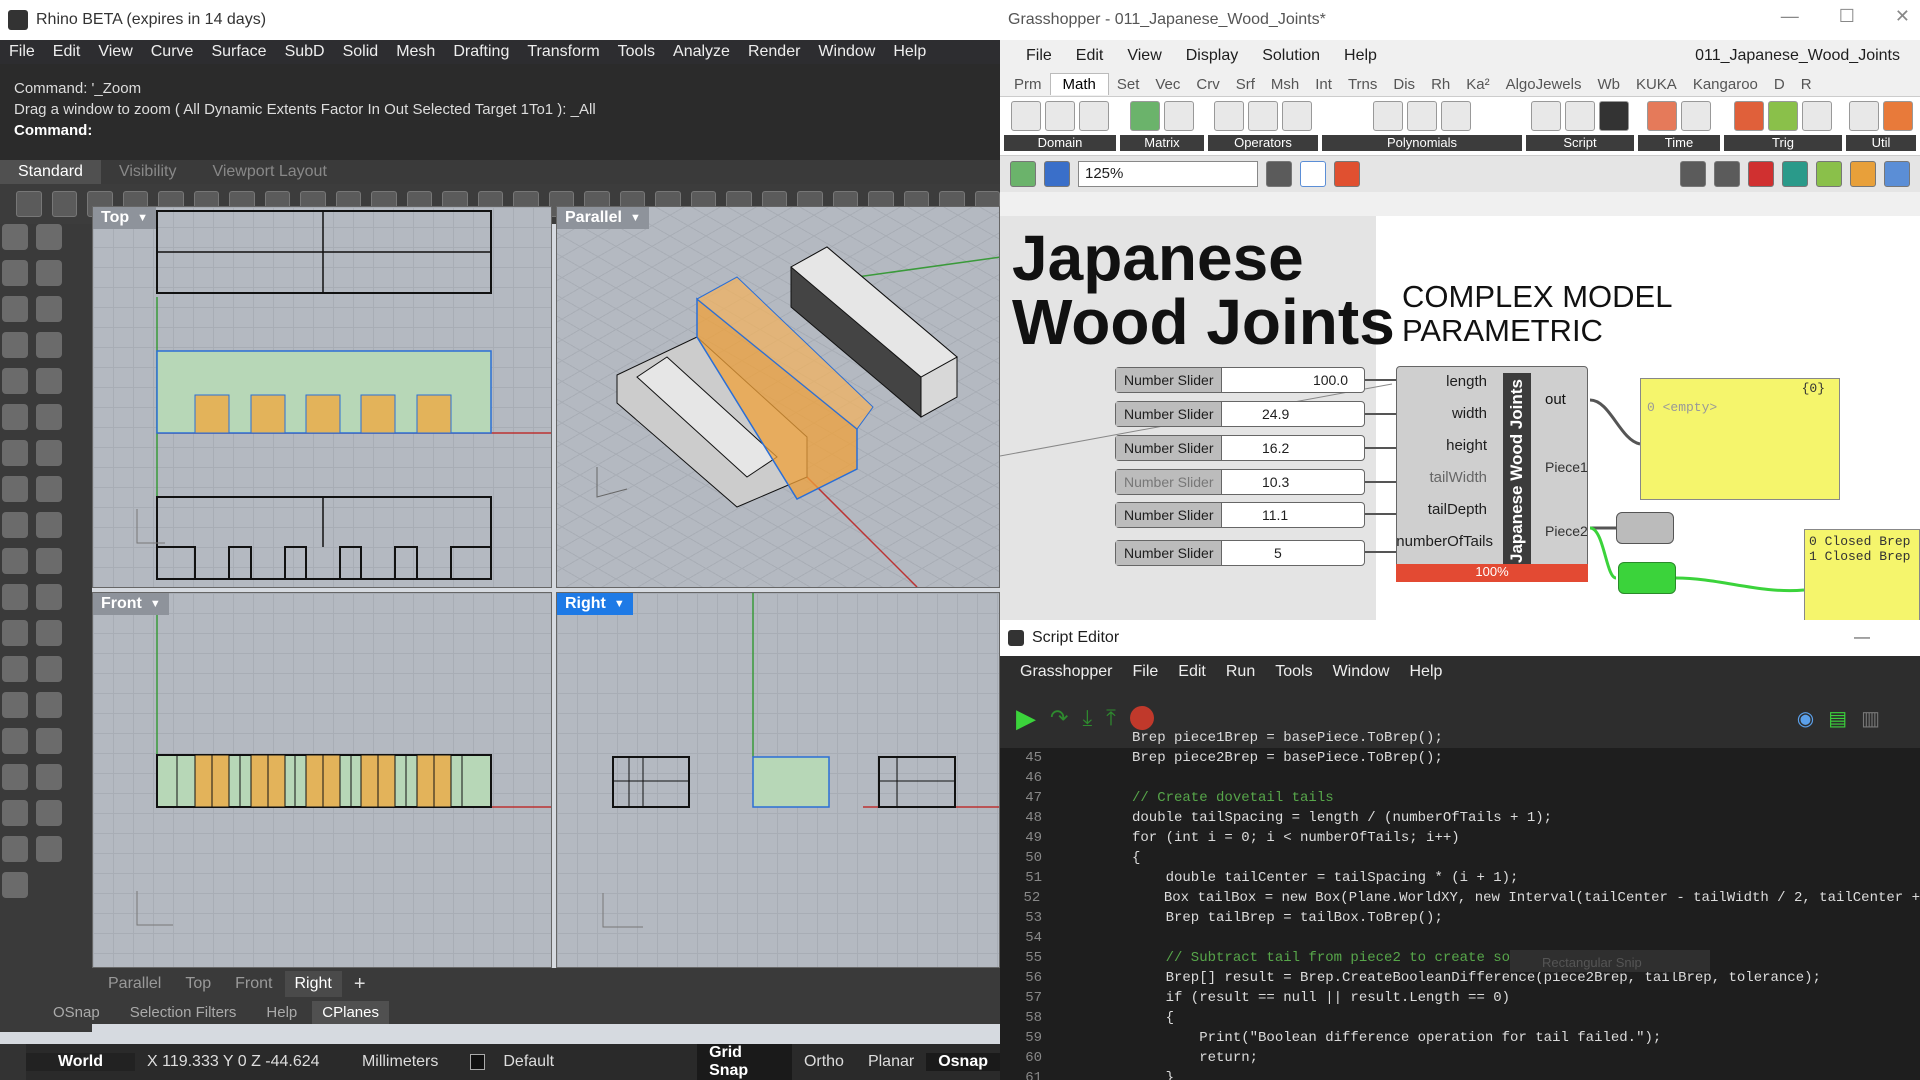  What do you see at coordinates (49, 849) in the screenshot?
I see `render-tool-icon` at bounding box center [49, 849].